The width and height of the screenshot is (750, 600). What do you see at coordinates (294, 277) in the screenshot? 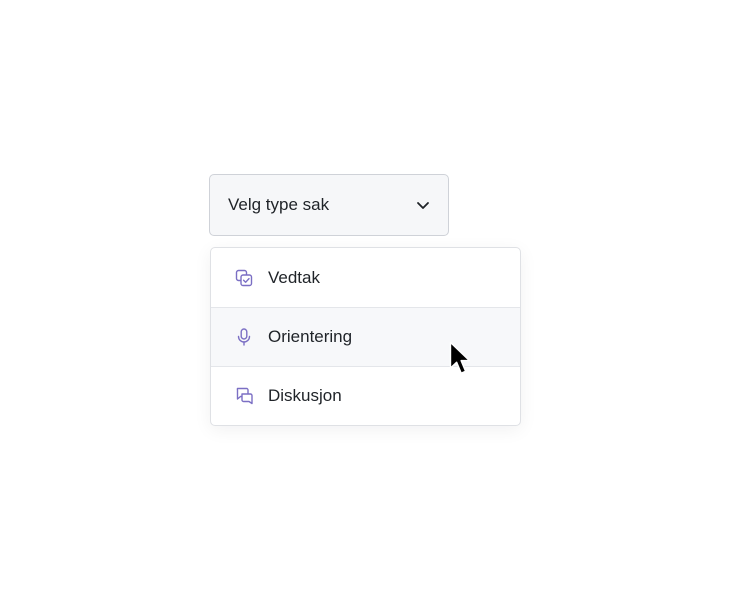
I see `menu-item-label: Vedtak` at bounding box center [294, 277].